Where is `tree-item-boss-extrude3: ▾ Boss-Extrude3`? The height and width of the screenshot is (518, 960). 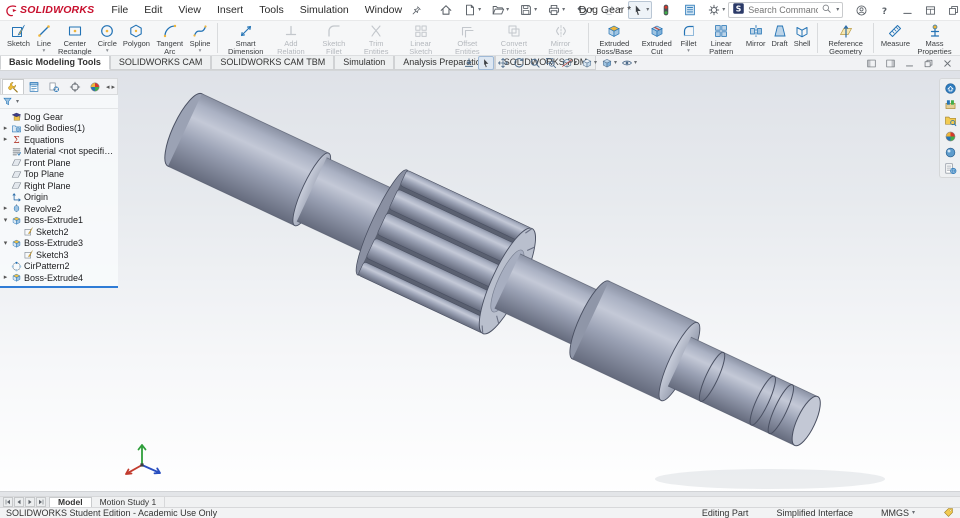
tree-item-boss-extrude3: ▾ Boss-Extrude3 is located at coordinates (59, 244).